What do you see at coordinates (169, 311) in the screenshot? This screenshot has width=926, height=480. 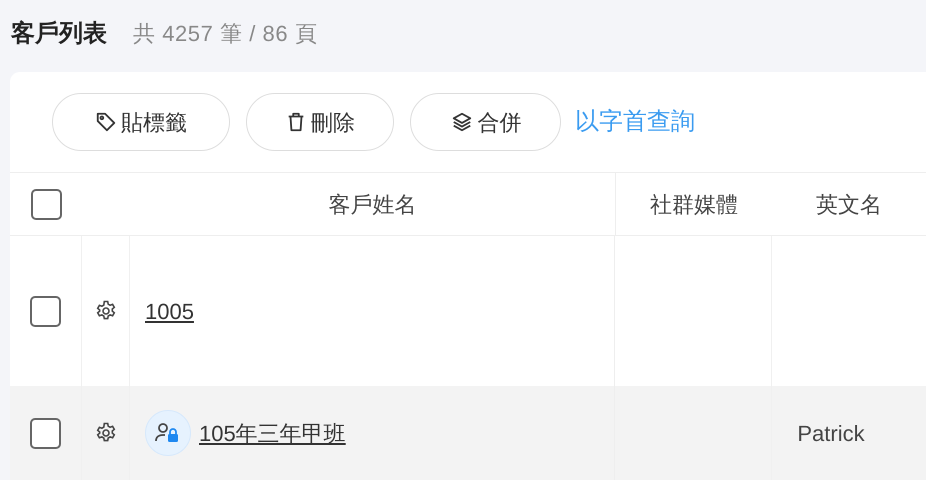 I see `customer-name-link: 1005` at bounding box center [169, 311].